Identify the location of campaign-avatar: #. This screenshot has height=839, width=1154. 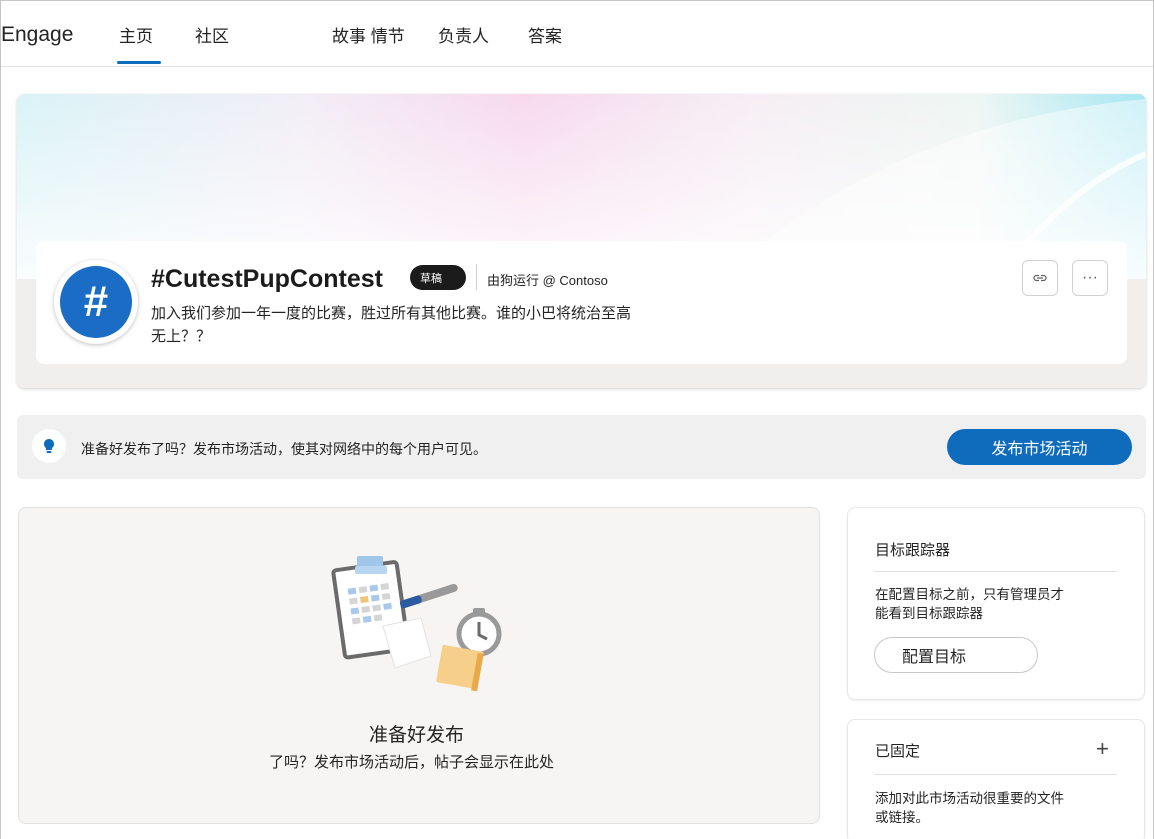
(96, 302).